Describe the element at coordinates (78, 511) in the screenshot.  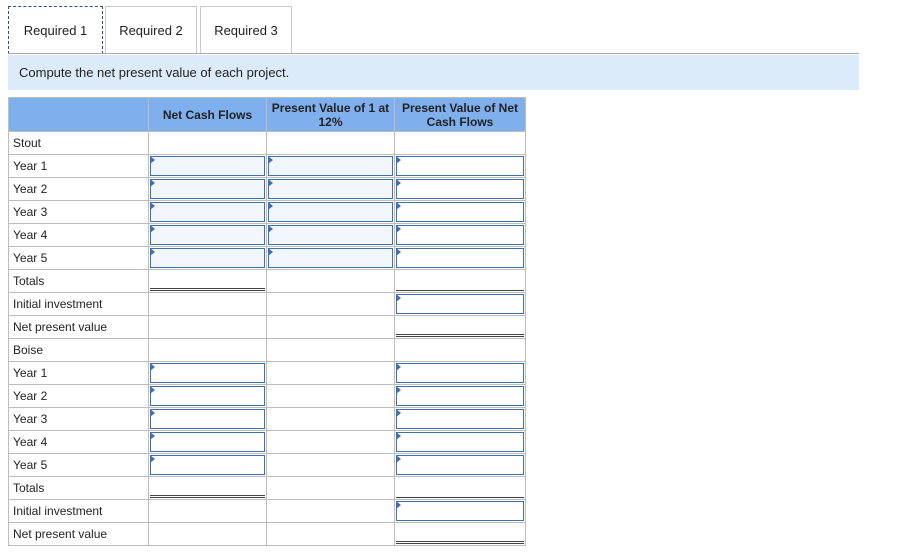
I see `row-label-initial-investment: Initial investment` at that location.